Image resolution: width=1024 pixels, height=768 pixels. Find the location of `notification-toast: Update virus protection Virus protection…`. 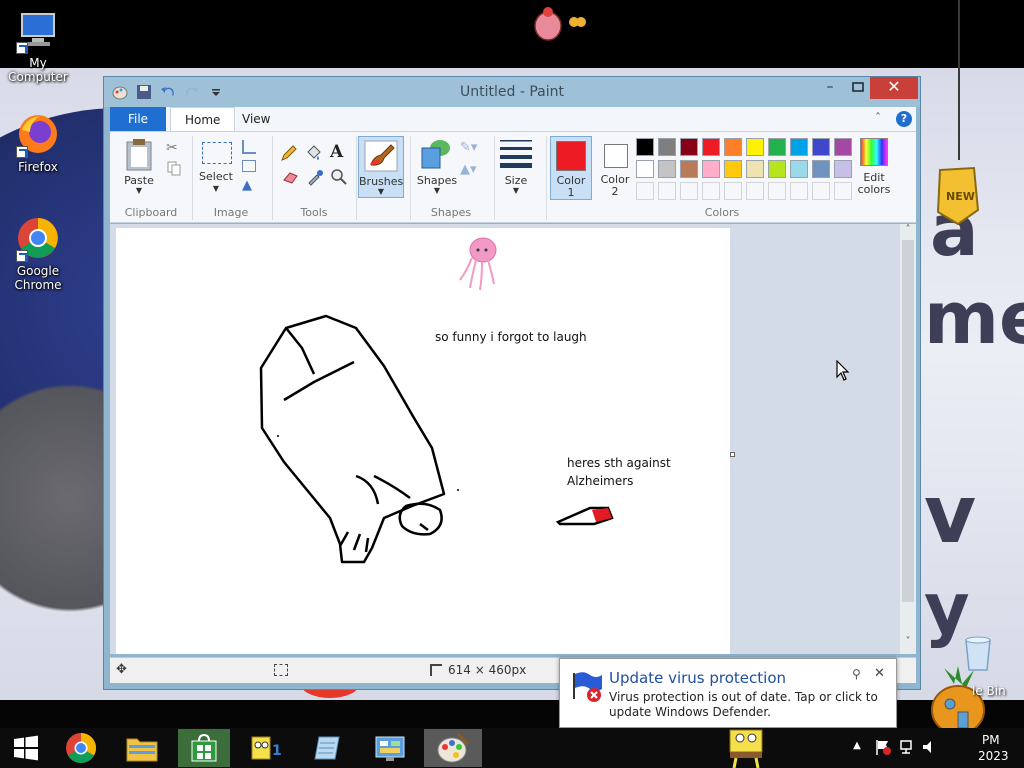

notification-toast: Update virus protection Virus protection… is located at coordinates (728, 693).